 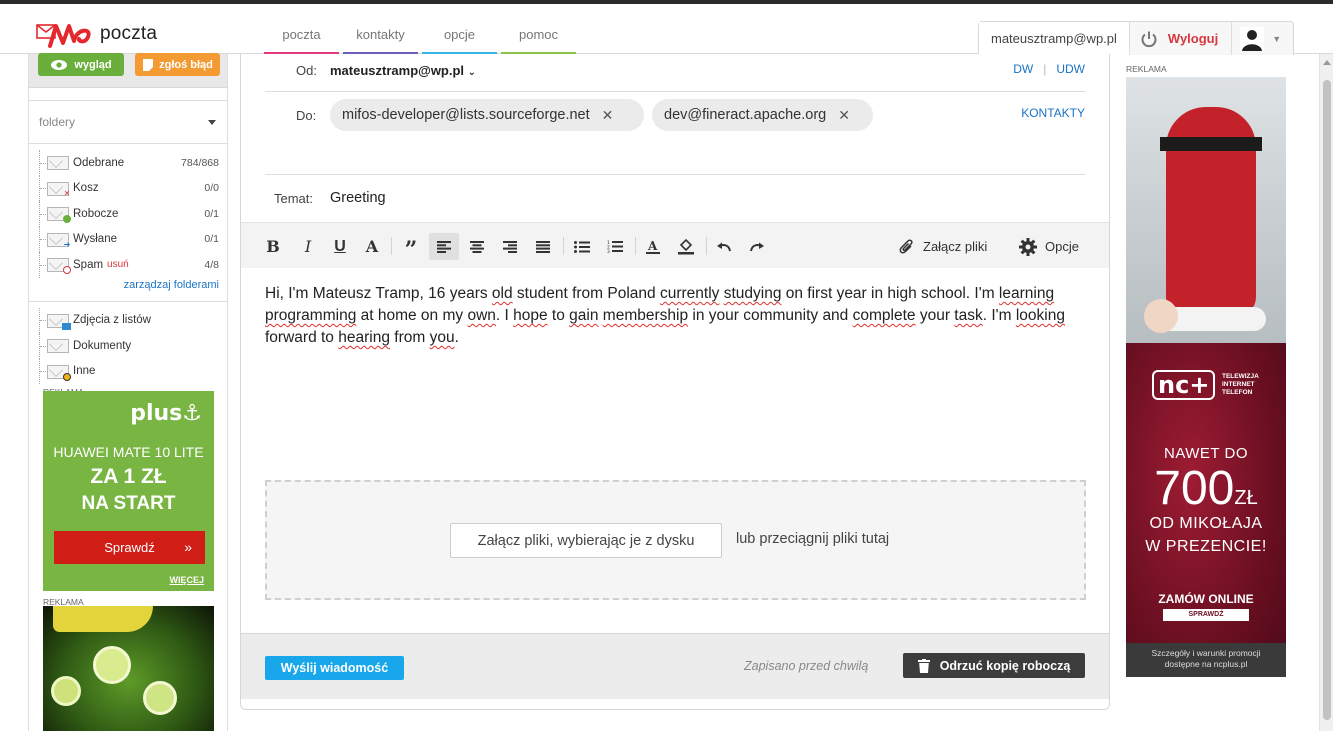 What do you see at coordinates (1053, 113) in the screenshot?
I see `contacts-link: KONTAKTY` at bounding box center [1053, 113].